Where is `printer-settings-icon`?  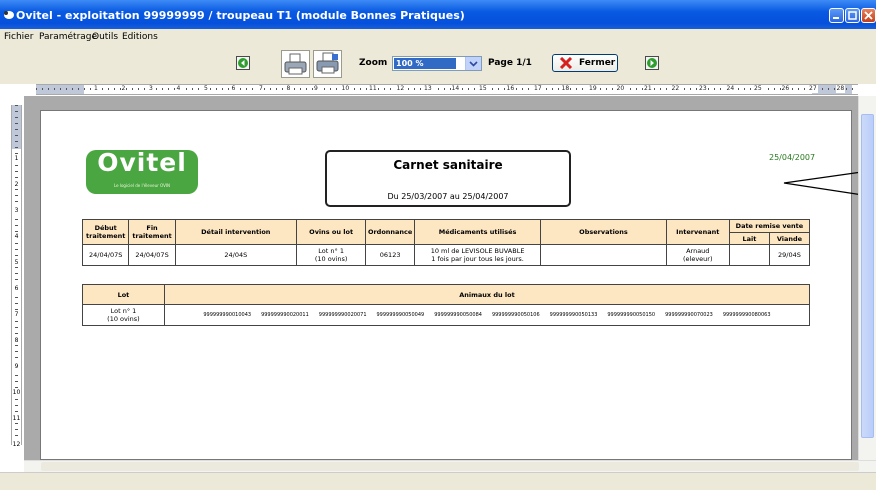
printer-settings-icon is located at coordinates (327, 63).